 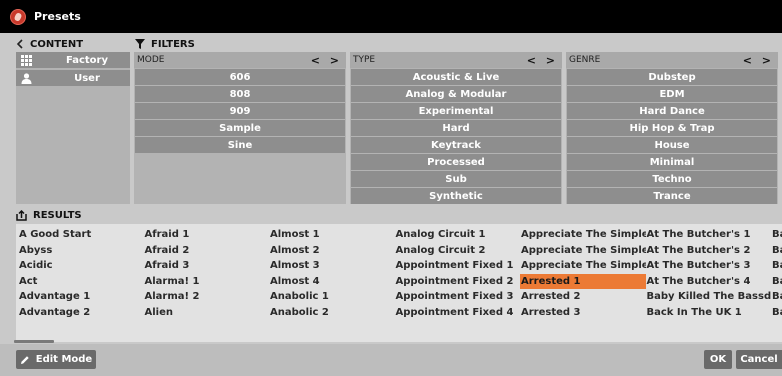 I want to click on result-item: Baby Killed The Bassdru, so click(x=709, y=297).